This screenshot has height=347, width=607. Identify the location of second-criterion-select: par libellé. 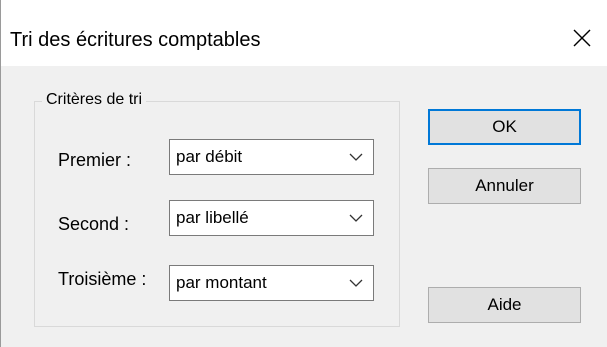
(271, 218).